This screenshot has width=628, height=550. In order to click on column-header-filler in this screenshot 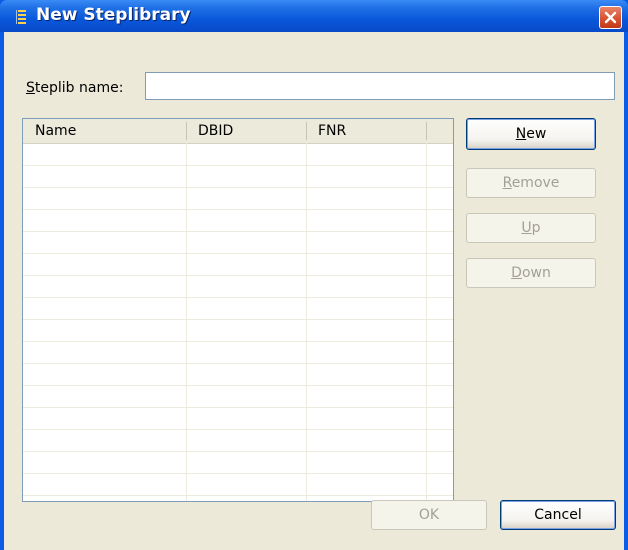, I will do `click(439, 131)`.